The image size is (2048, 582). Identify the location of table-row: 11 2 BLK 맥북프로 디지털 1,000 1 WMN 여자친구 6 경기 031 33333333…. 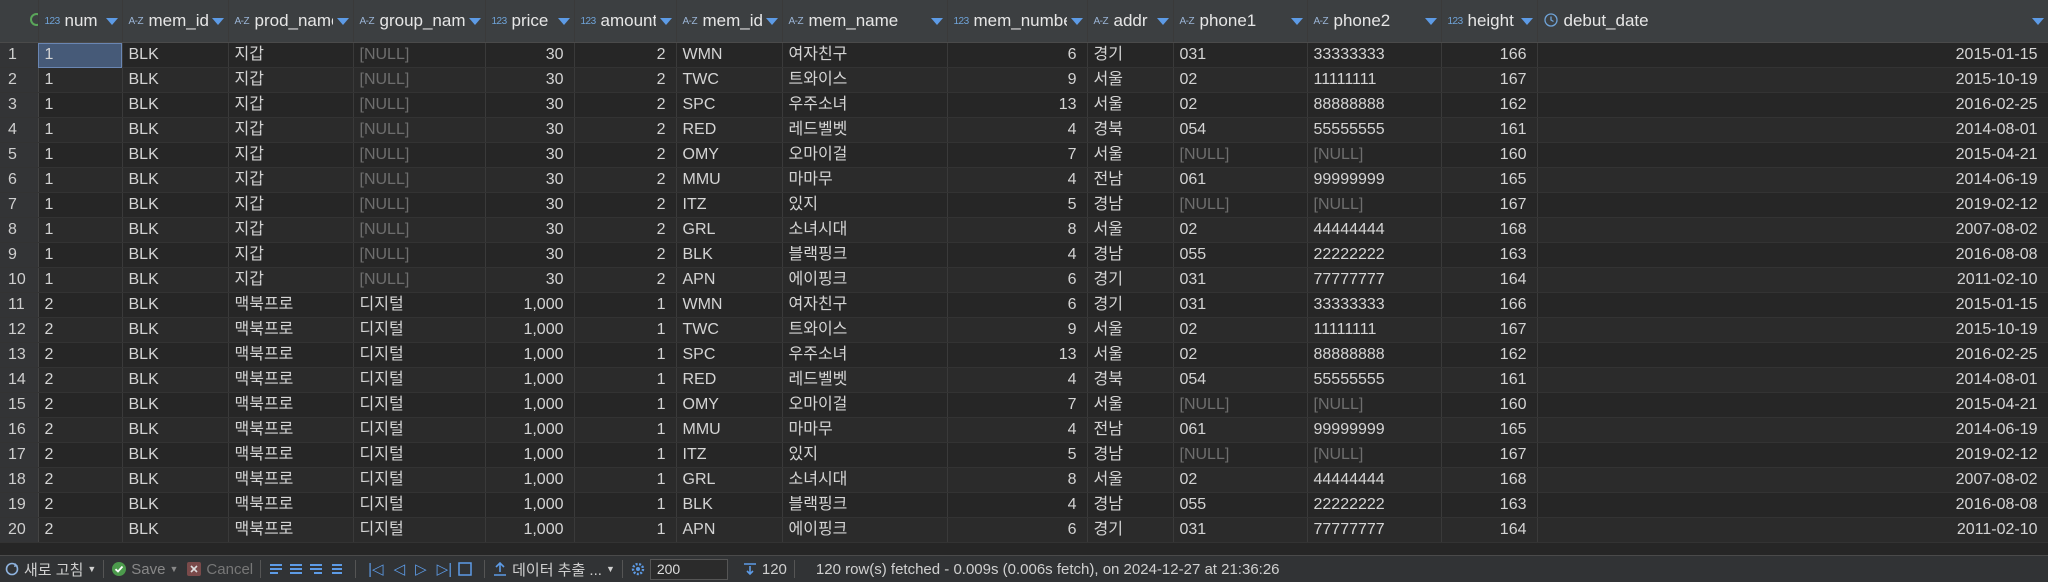
(1024, 305).